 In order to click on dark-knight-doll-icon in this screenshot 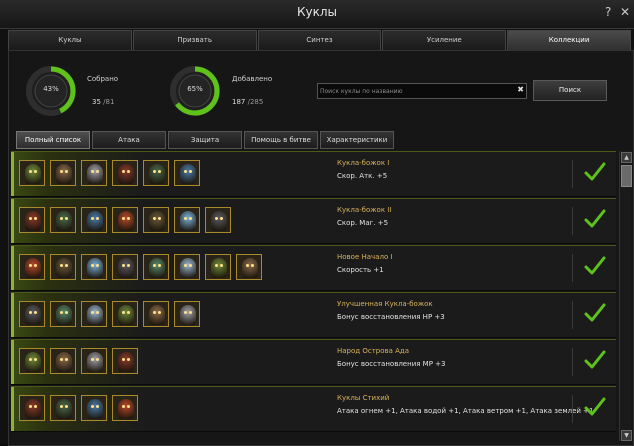, I will do `click(218, 220)`.